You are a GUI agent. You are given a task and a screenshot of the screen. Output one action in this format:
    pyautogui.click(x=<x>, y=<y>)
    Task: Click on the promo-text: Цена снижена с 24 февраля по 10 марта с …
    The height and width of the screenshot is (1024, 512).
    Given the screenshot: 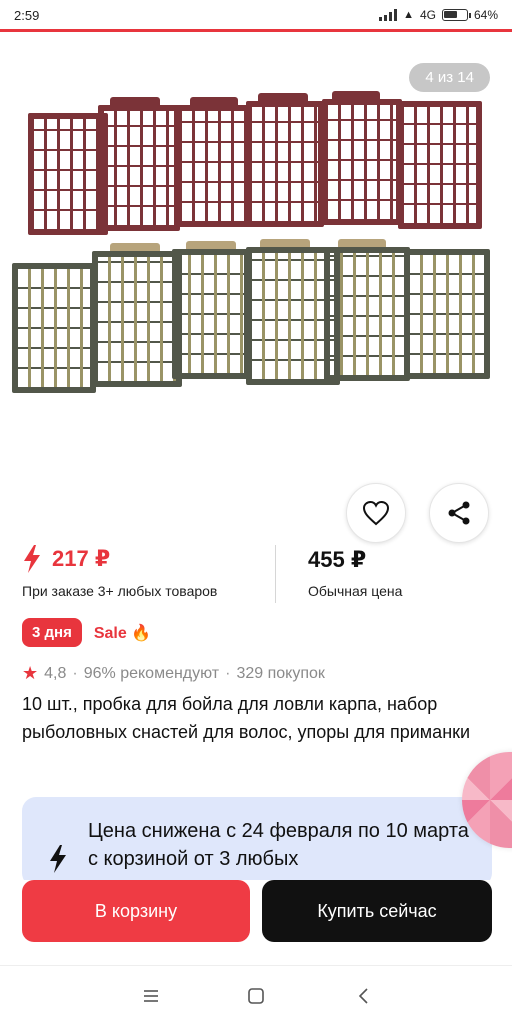 What is the action you would take?
    pyautogui.click(x=278, y=845)
    